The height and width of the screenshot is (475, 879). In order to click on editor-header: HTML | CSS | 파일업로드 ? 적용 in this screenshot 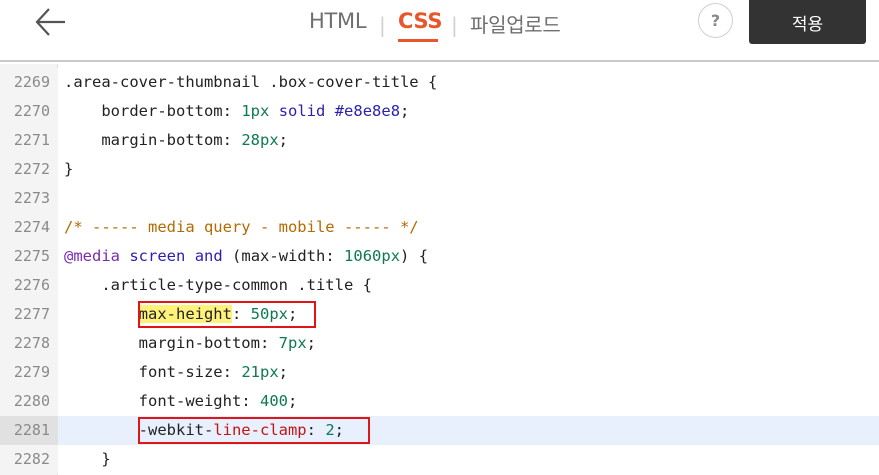, I will do `click(439, 31)`.